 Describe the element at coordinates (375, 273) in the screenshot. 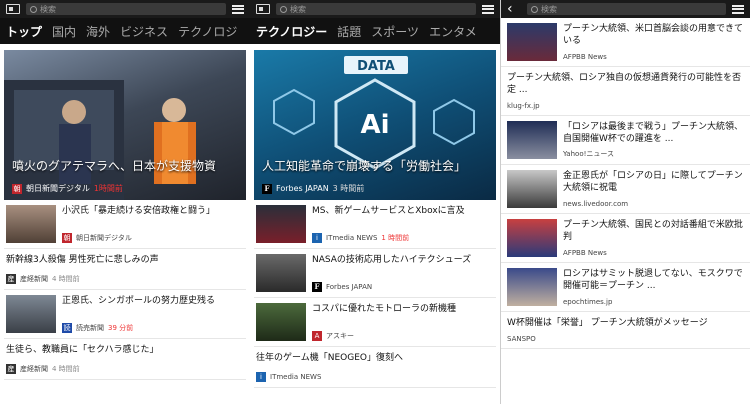

I see `list-item: NASAの技術応用したハイテクシューズ F Forbes JAPAN` at that location.